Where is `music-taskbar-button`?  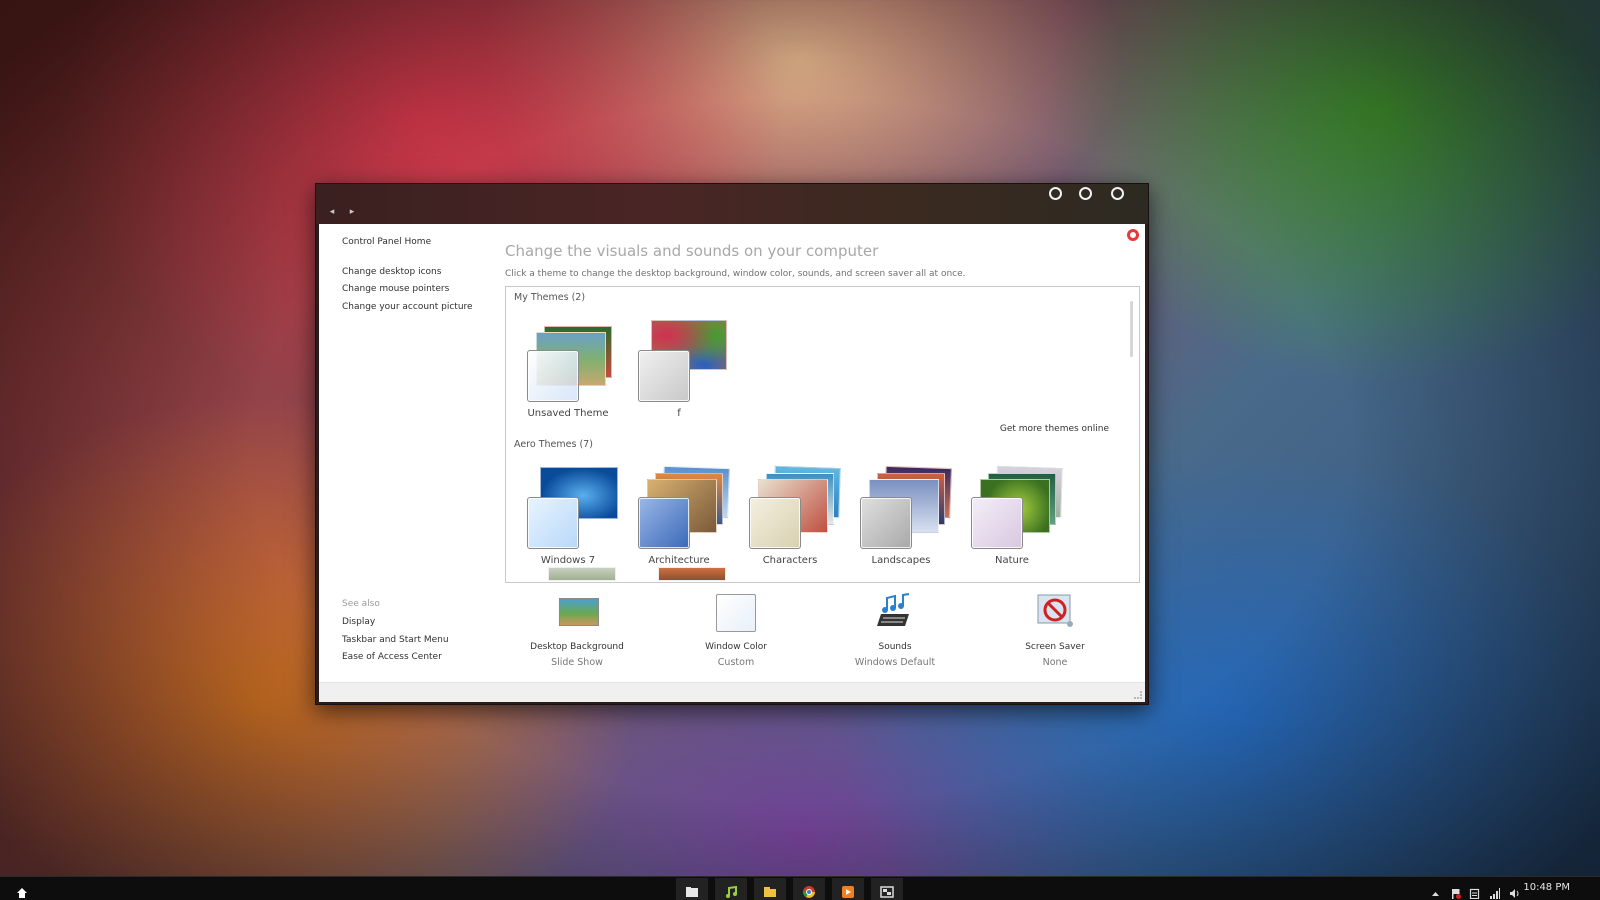
music-taskbar-button is located at coordinates (731, 889).